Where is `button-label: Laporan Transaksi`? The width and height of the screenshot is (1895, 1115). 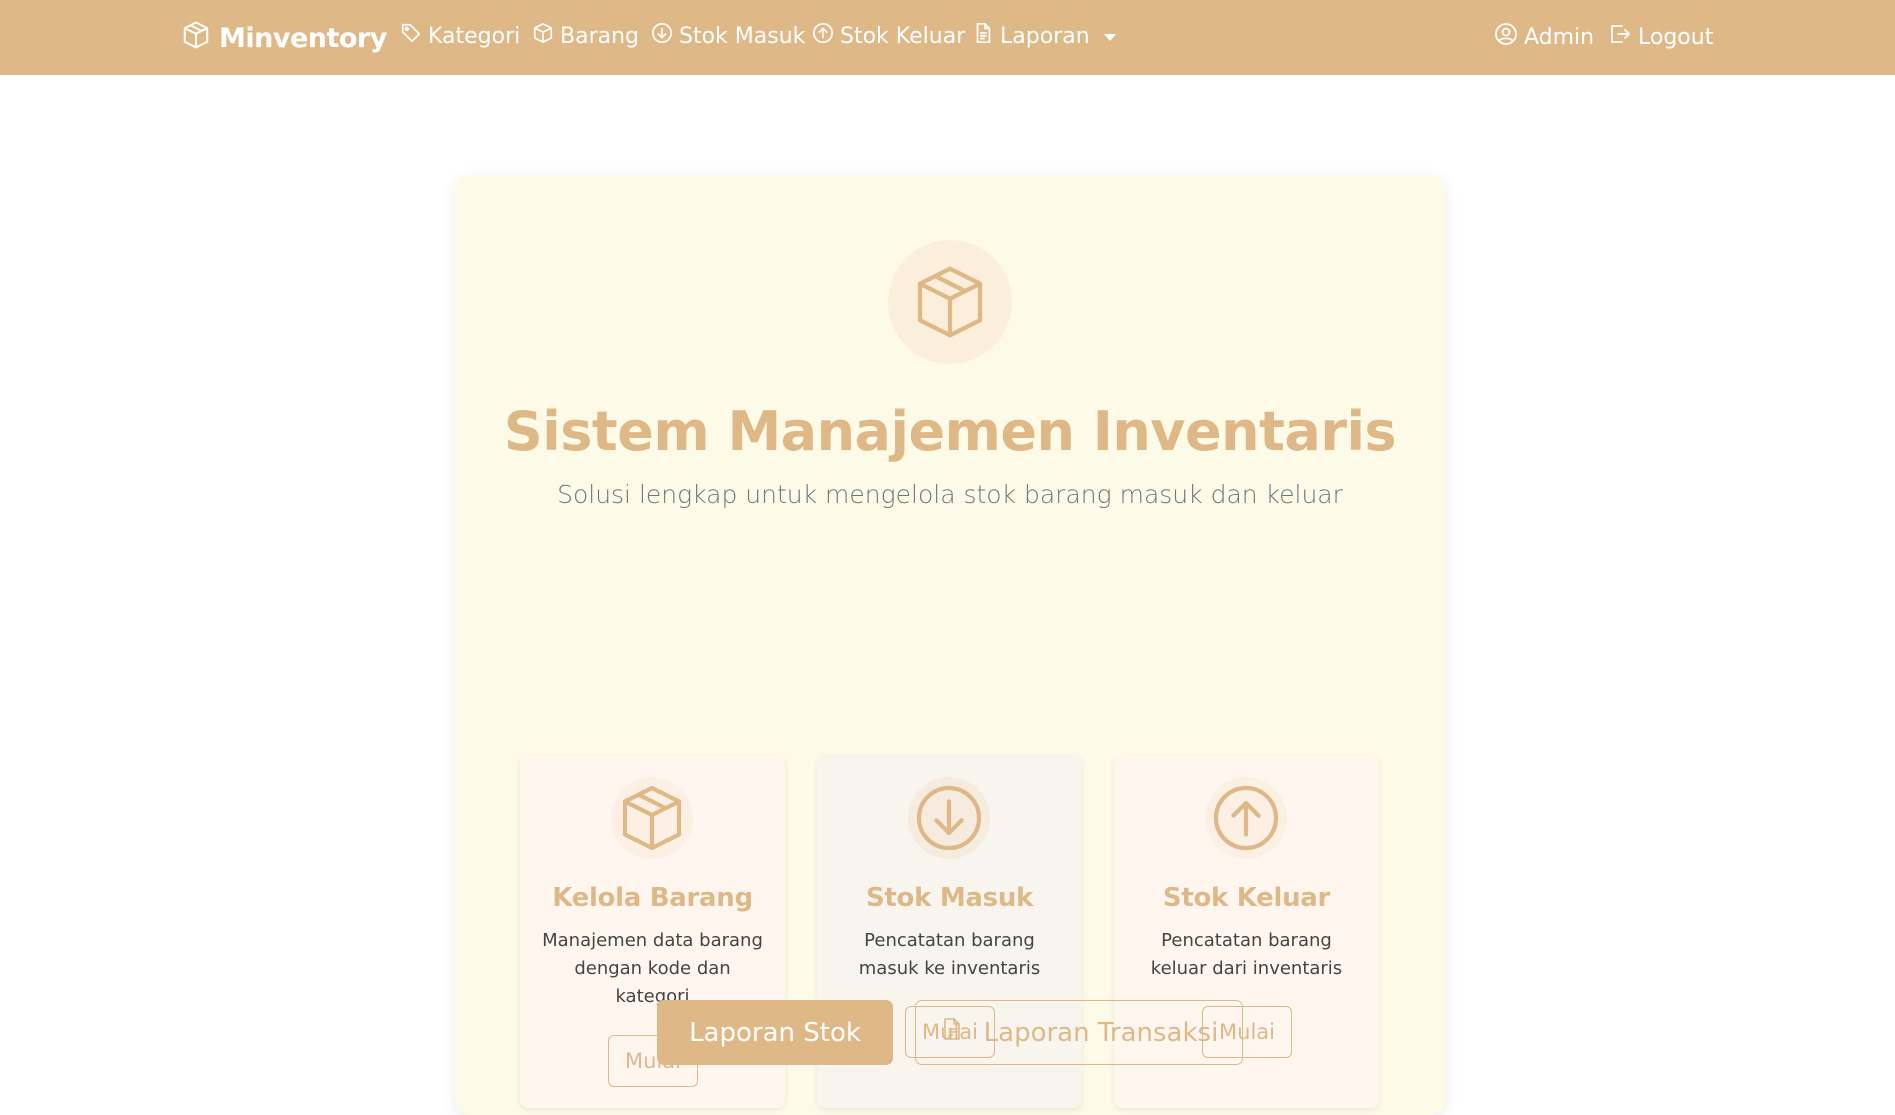 button-label: Laporan Transaksi is located at coordinates (1101, 1032).